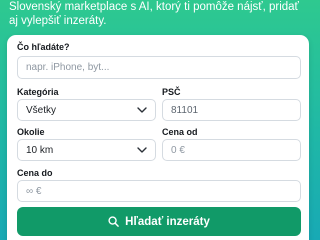  Describe the element at coordinates (35, 173) in the screenshot. I see `price-to-label: Cena do` at that location.